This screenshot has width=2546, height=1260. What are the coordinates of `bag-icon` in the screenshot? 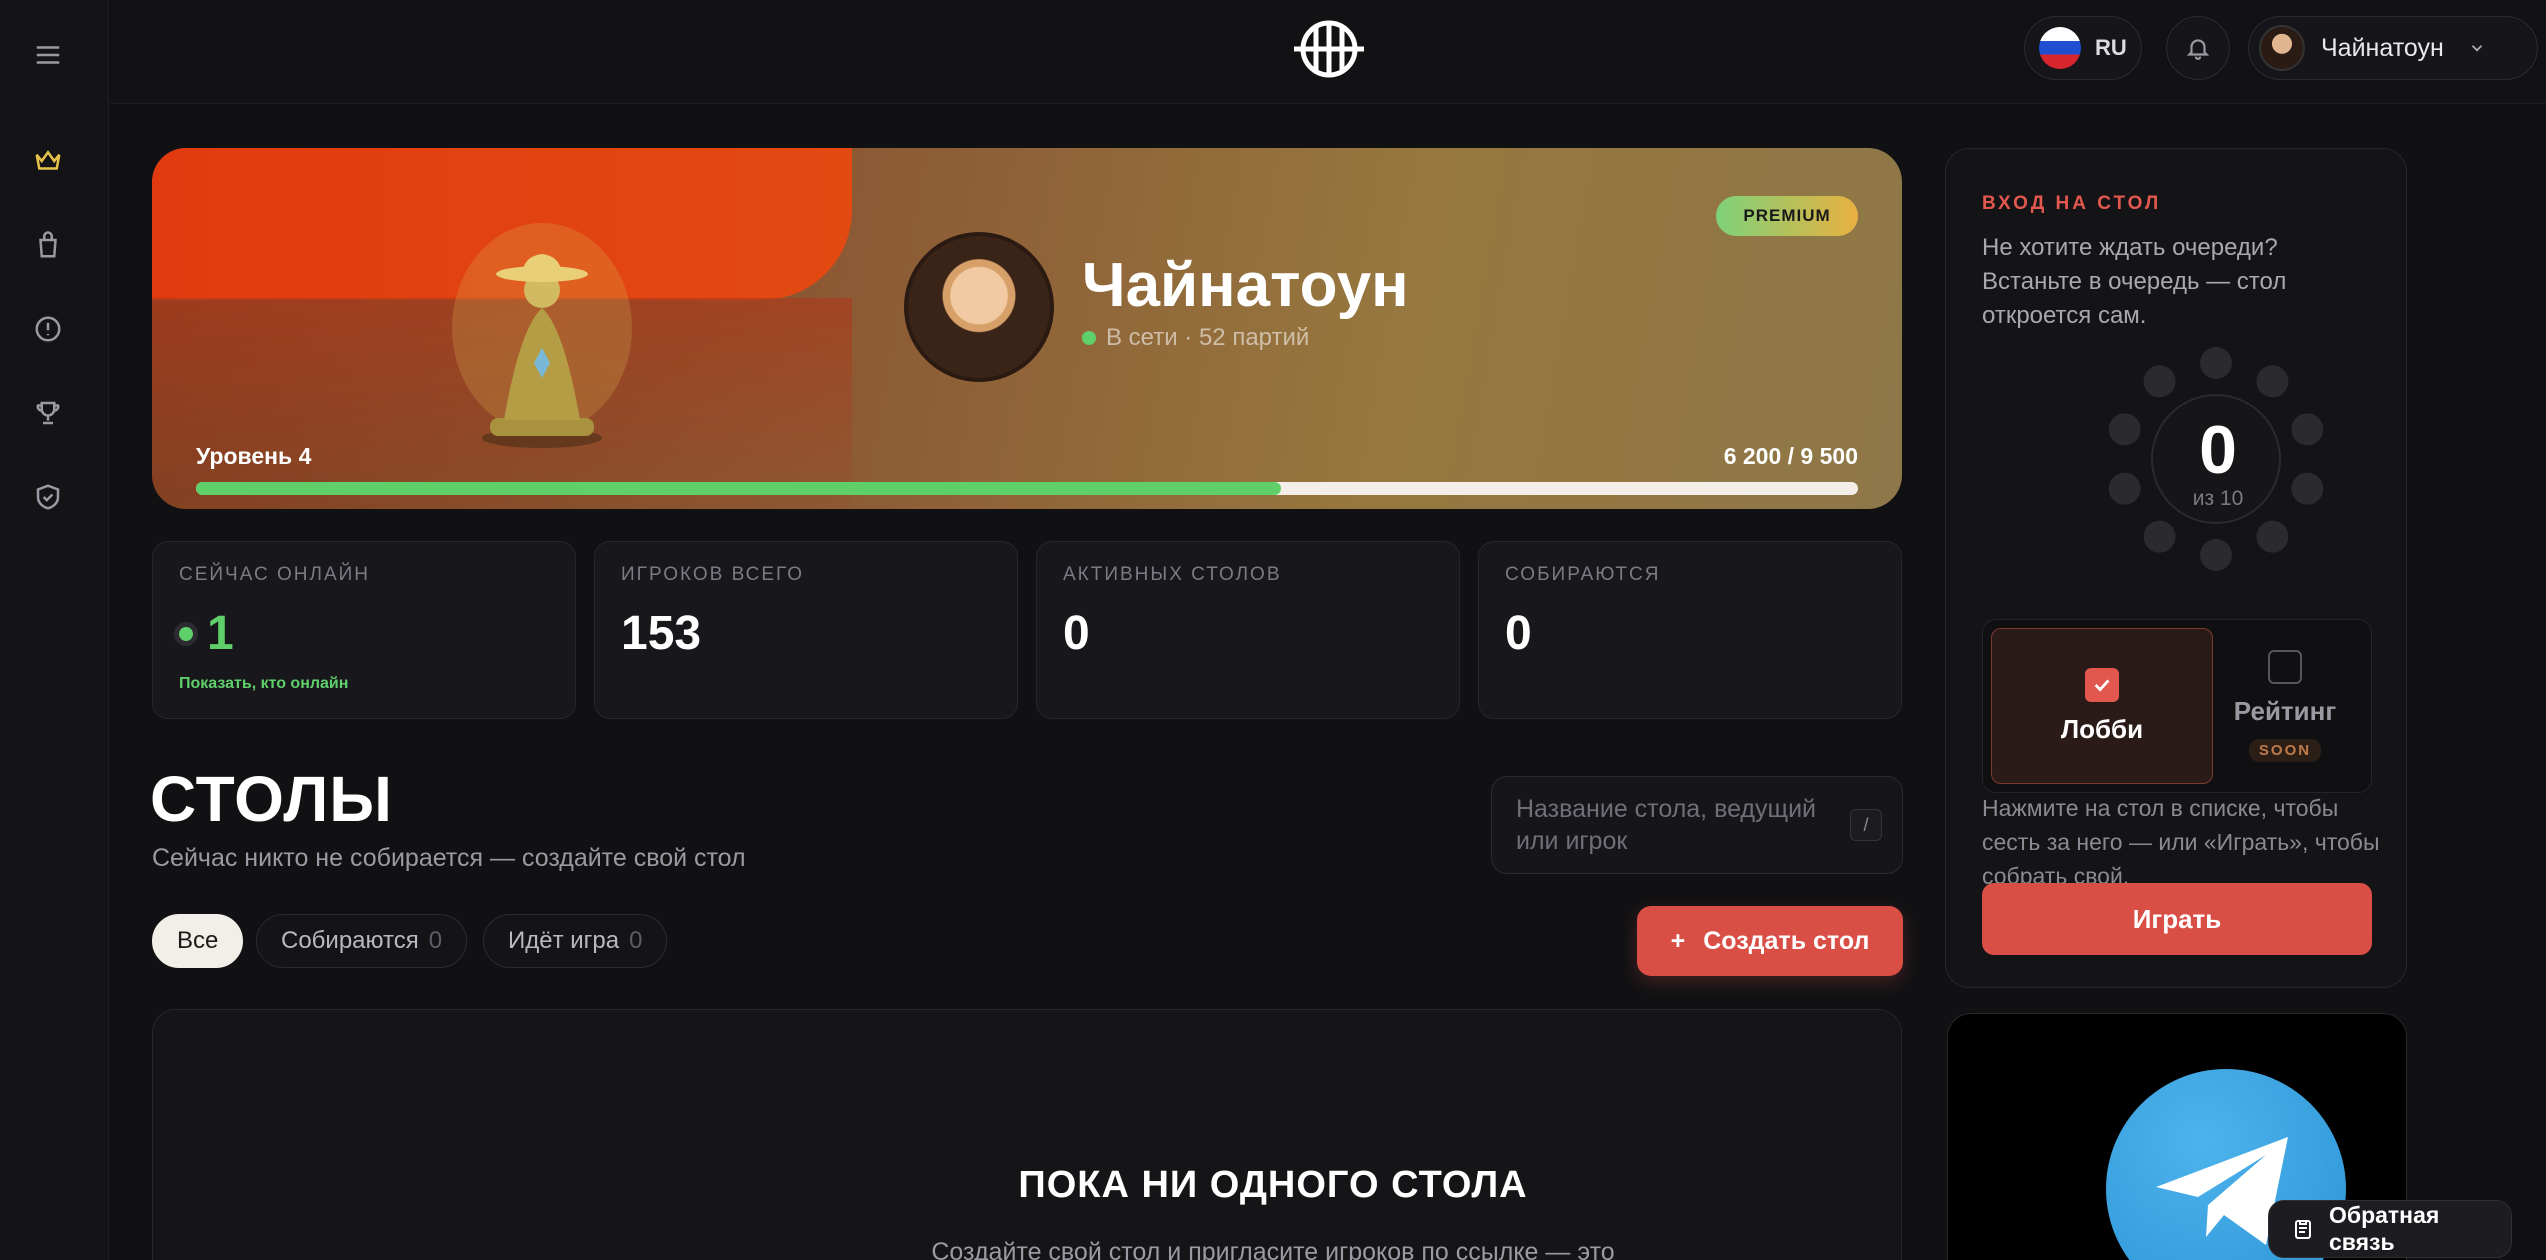 It's located at (48, 245).